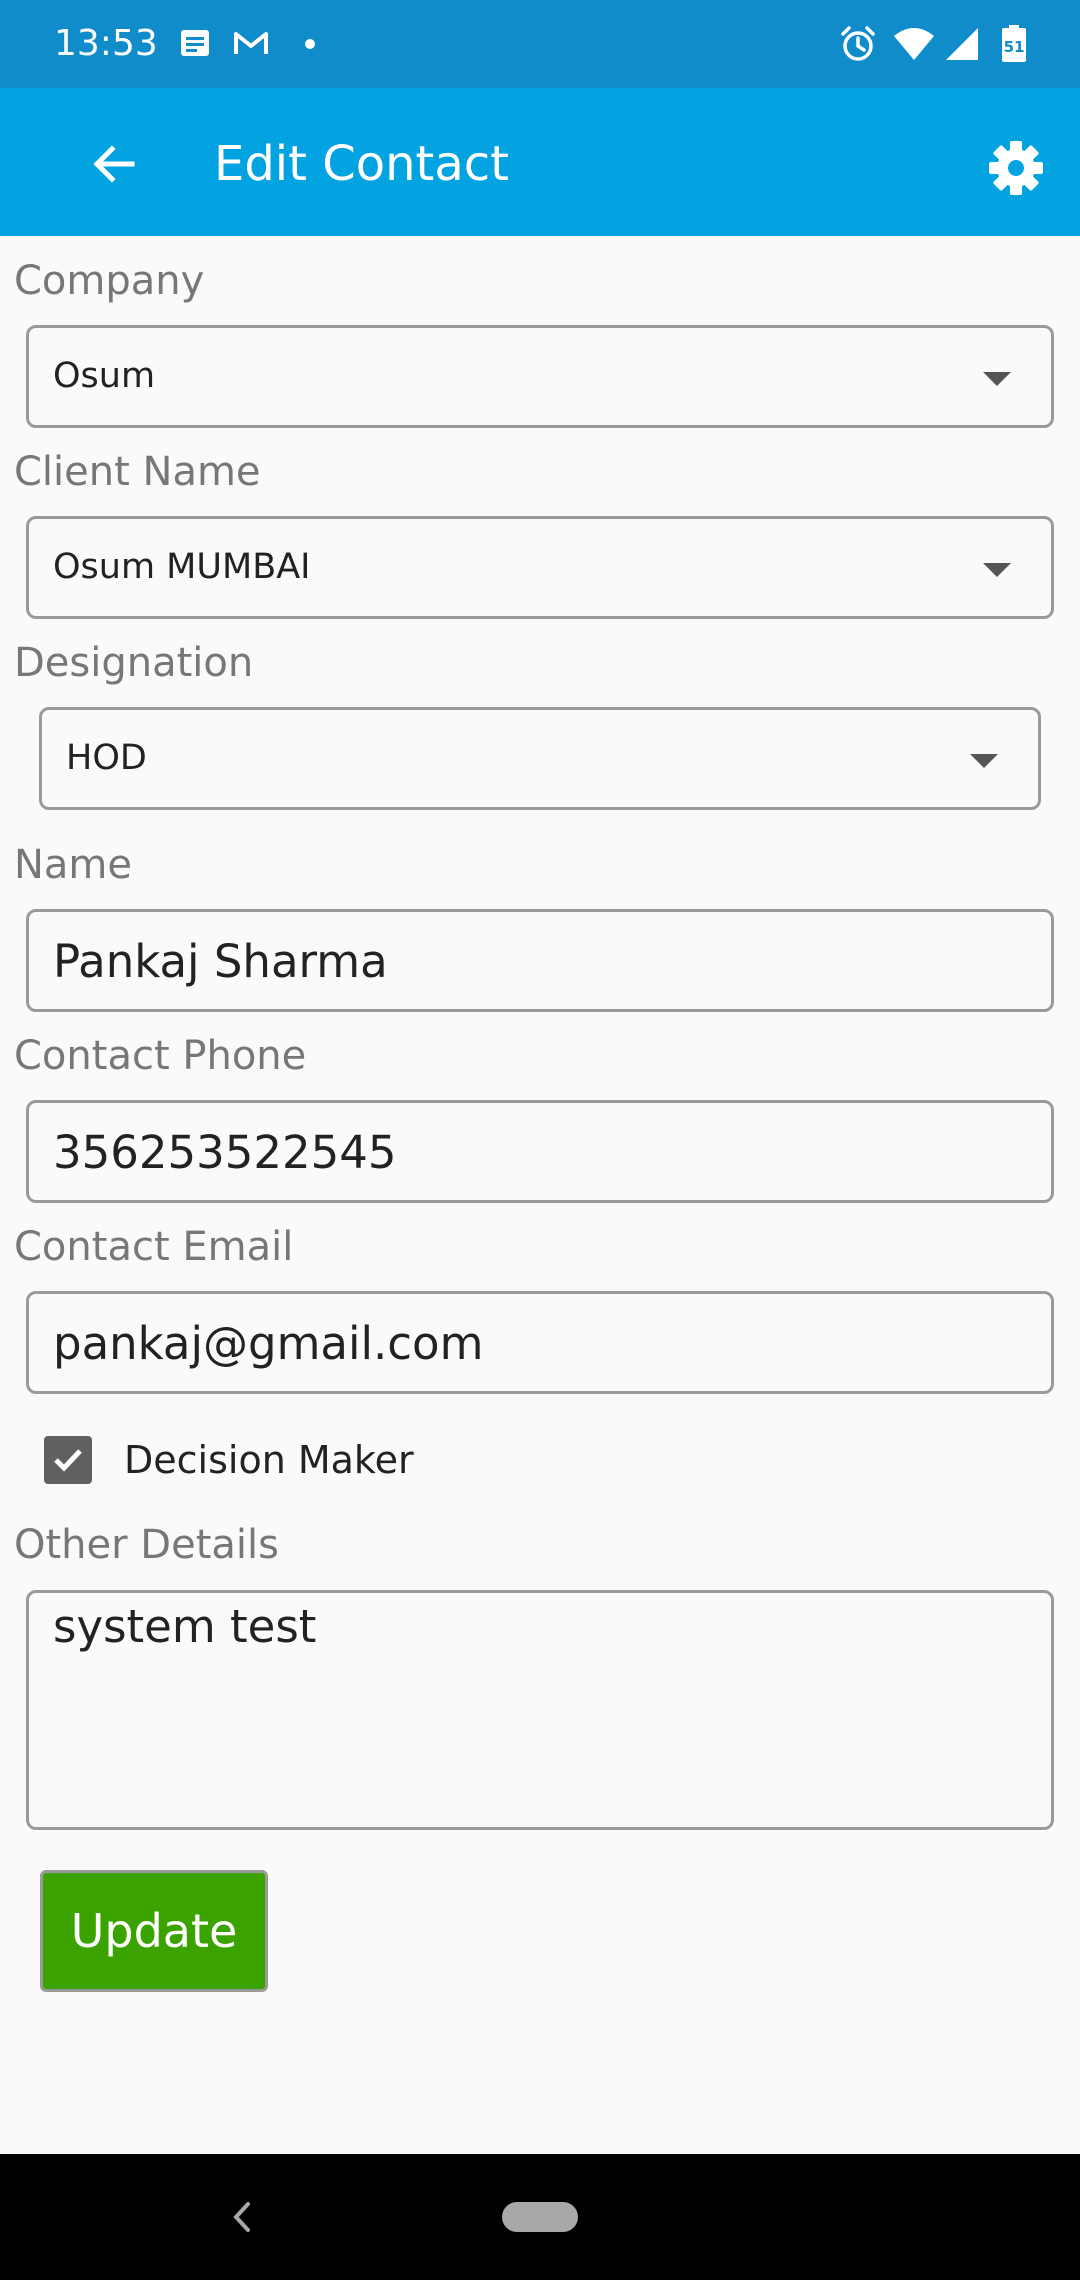 This screenshot has width=1080, height=2280. Describe the element at coordinates (106, 43) in the screenshot. I see `status-time: 13:53` at that location.